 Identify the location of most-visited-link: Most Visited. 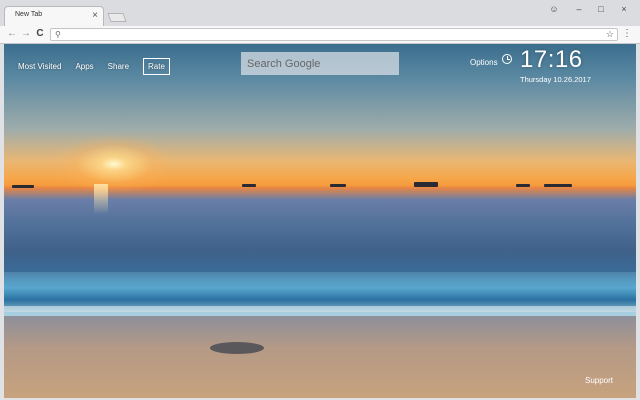
(39, 66).